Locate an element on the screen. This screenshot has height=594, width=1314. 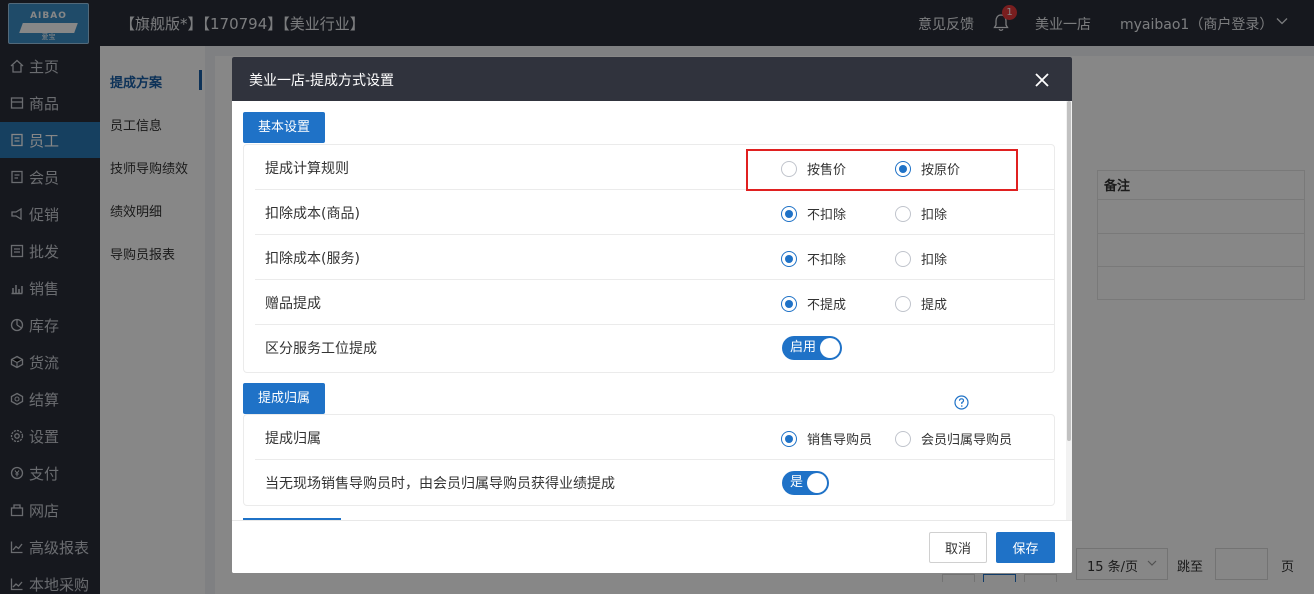
toggle-switch: 是 is located at coordinates (805, 483).